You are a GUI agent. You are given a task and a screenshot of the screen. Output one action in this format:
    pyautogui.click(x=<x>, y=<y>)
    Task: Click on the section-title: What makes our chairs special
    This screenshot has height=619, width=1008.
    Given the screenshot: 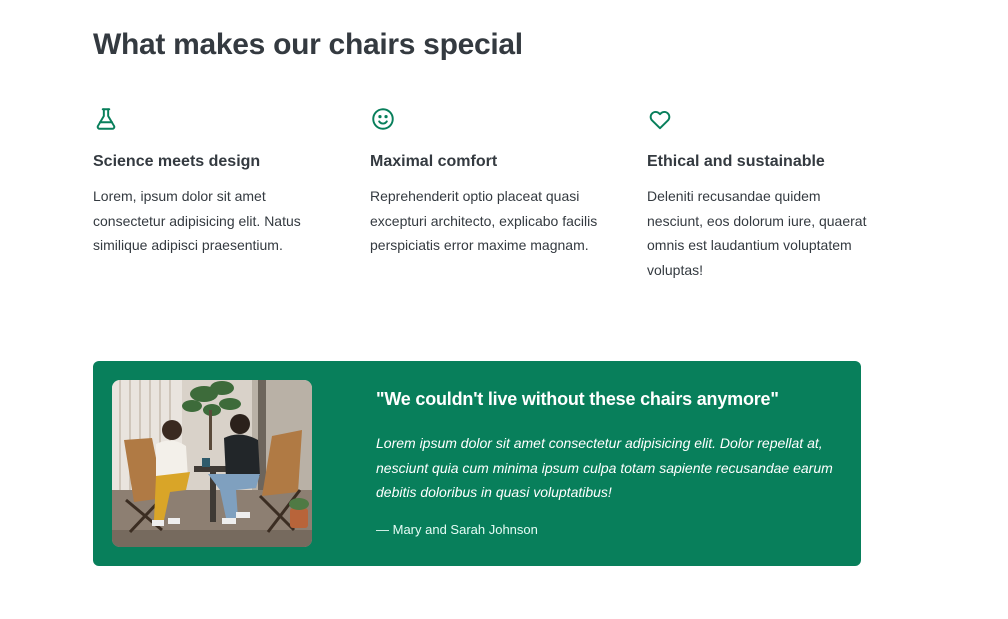 What is the action you would take?
    pyautogui.click(x=308, y=44)
    